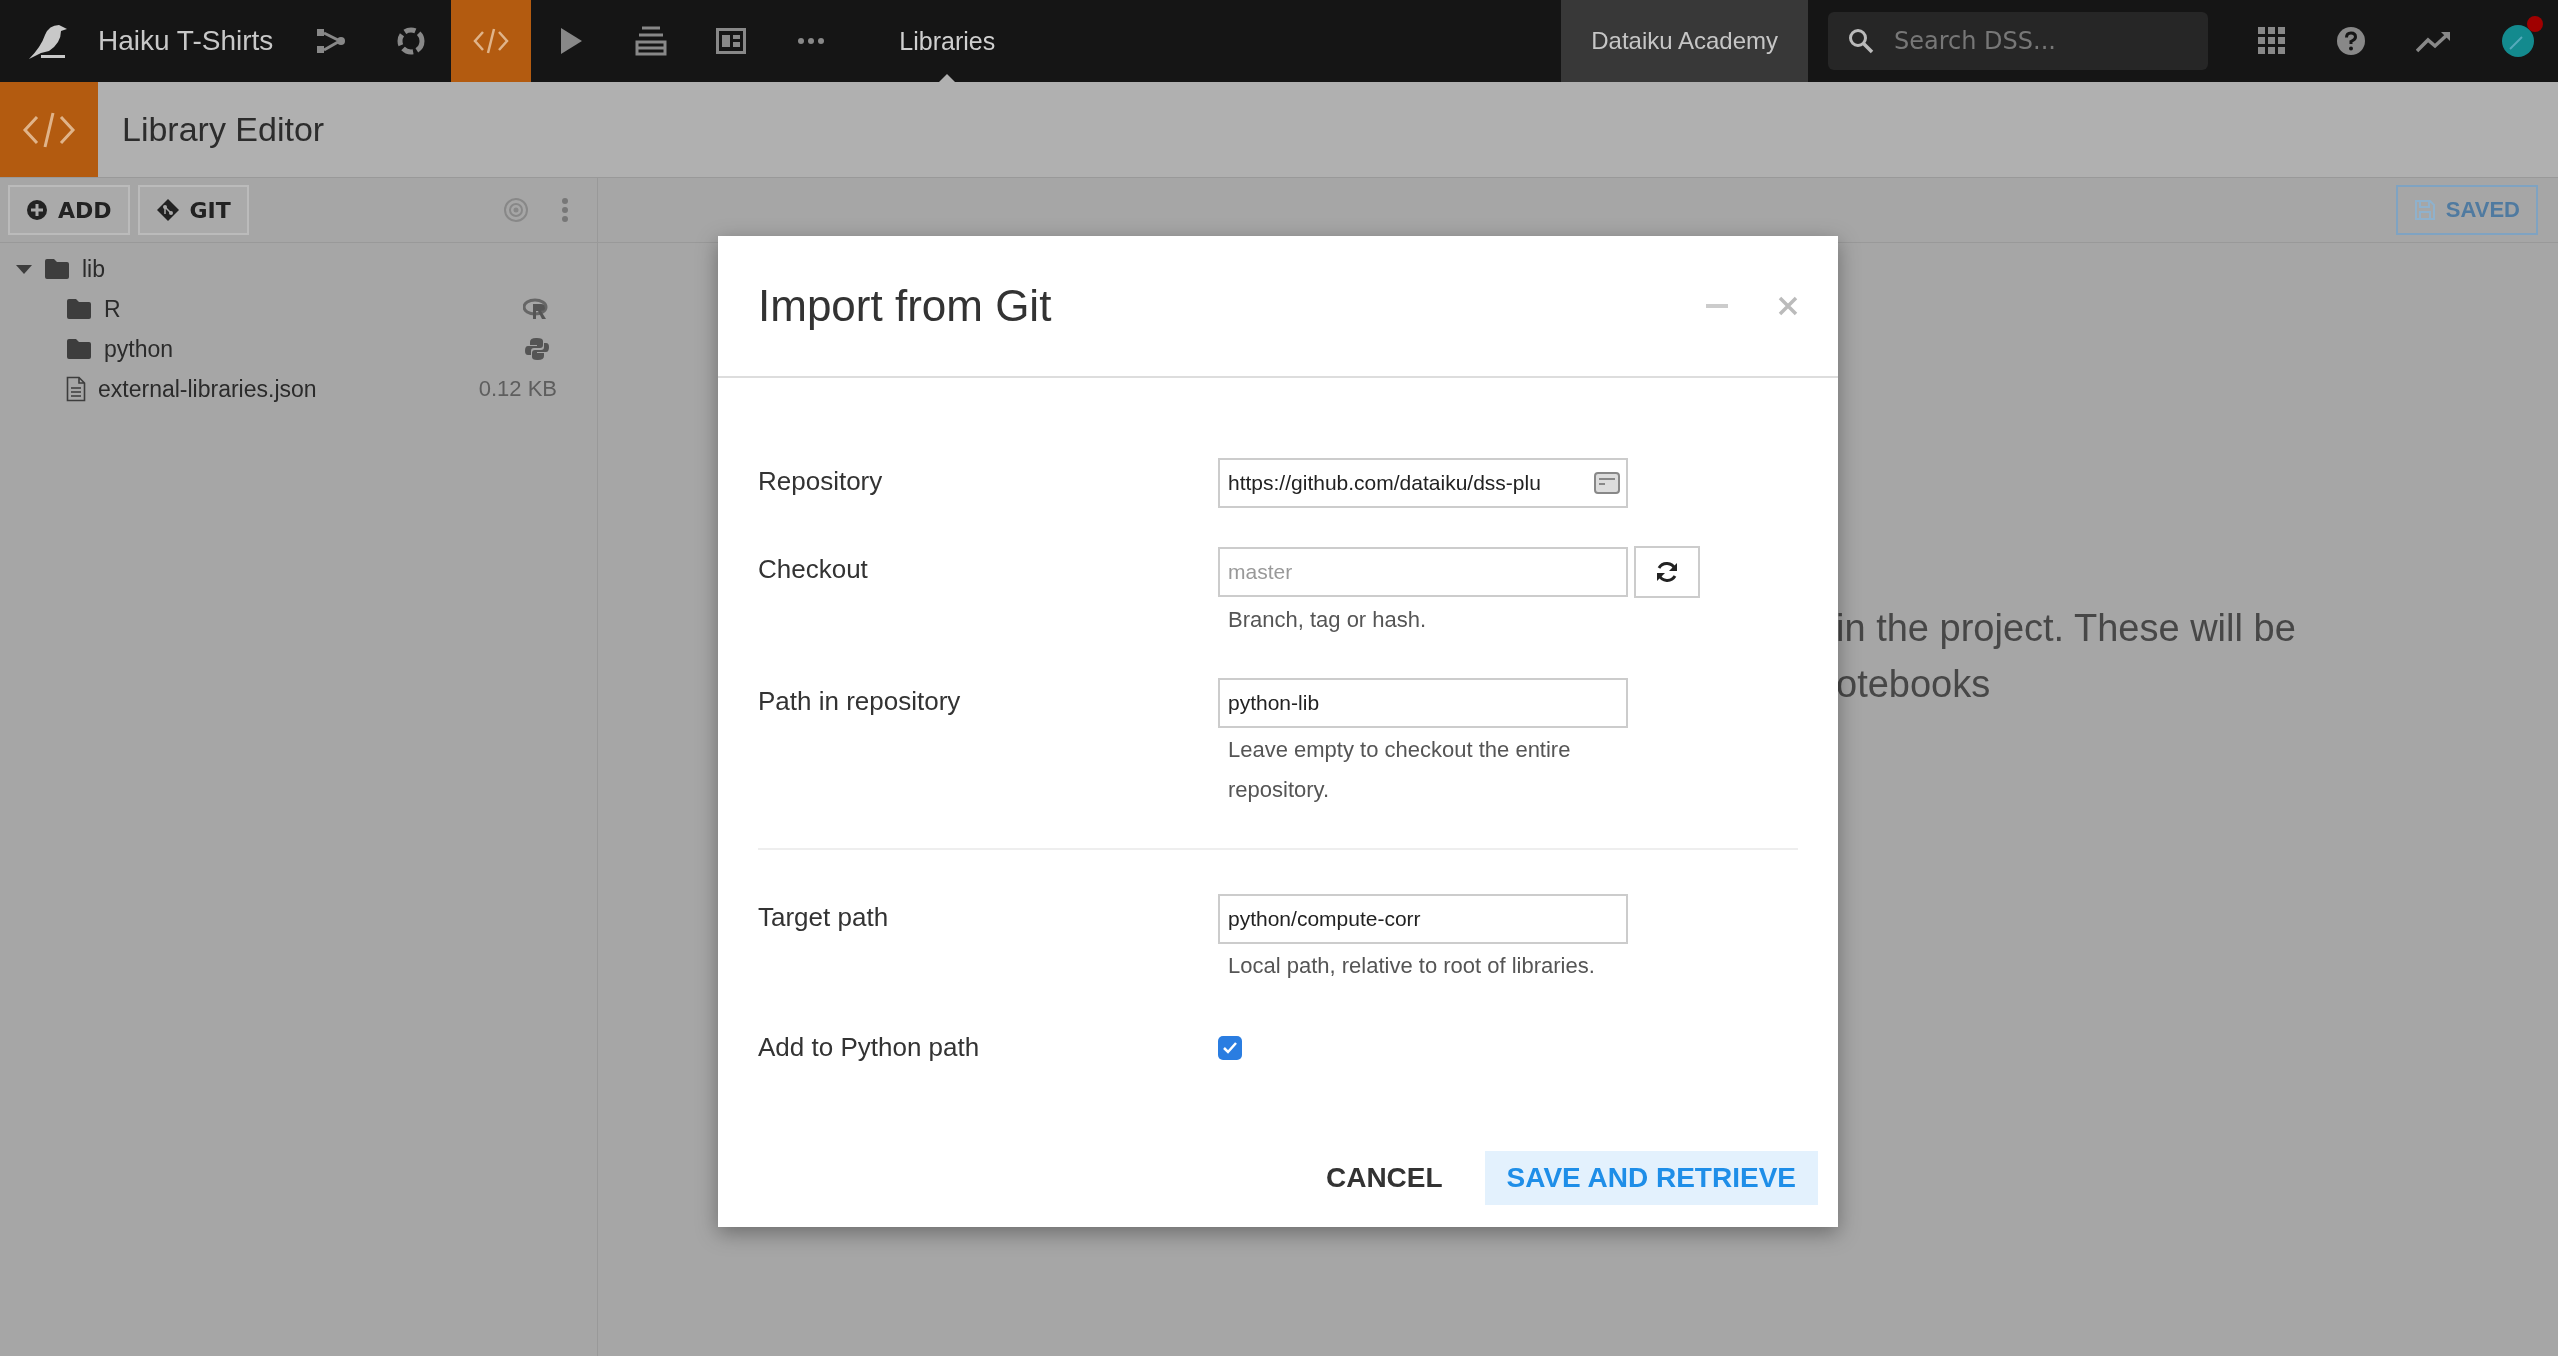  Describe the element at coordinates (813, 569) in the screenshot. I see `field-label: Checkout` at that location.